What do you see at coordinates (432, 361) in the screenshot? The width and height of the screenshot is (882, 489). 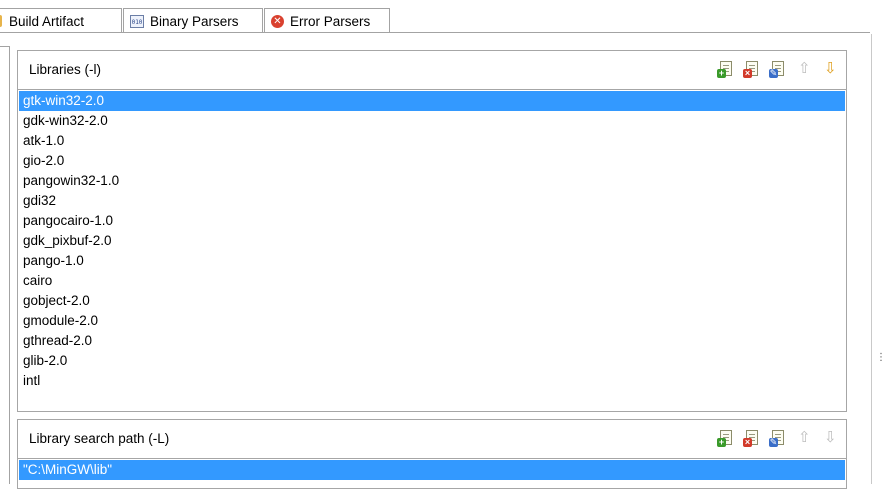 I see `list-item: glib-2.0` at bounding box center [432, 361].